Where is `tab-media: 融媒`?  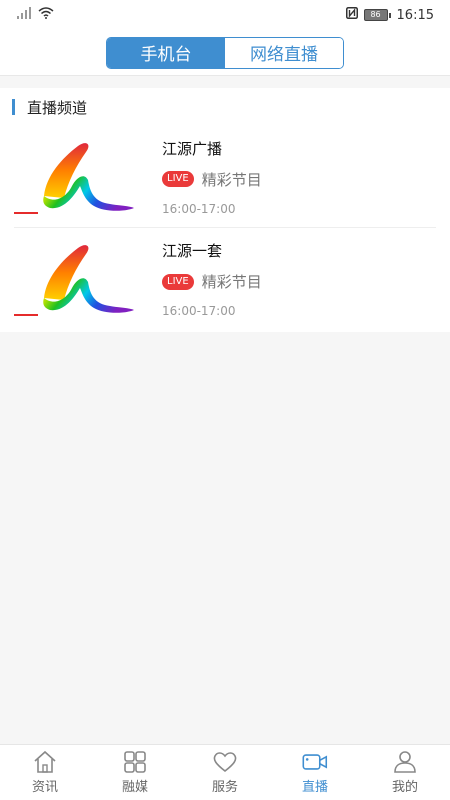
tab-media: 融媒 is located at coordinates (135, 772).